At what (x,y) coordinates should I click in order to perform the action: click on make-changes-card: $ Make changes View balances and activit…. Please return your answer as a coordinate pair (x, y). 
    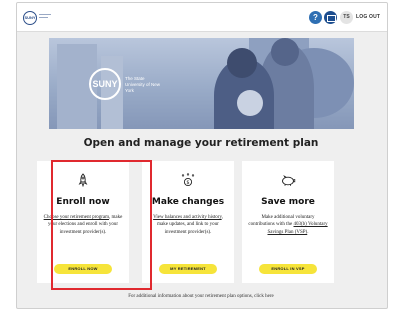
    Looking at the image, I should click on (188, 222).